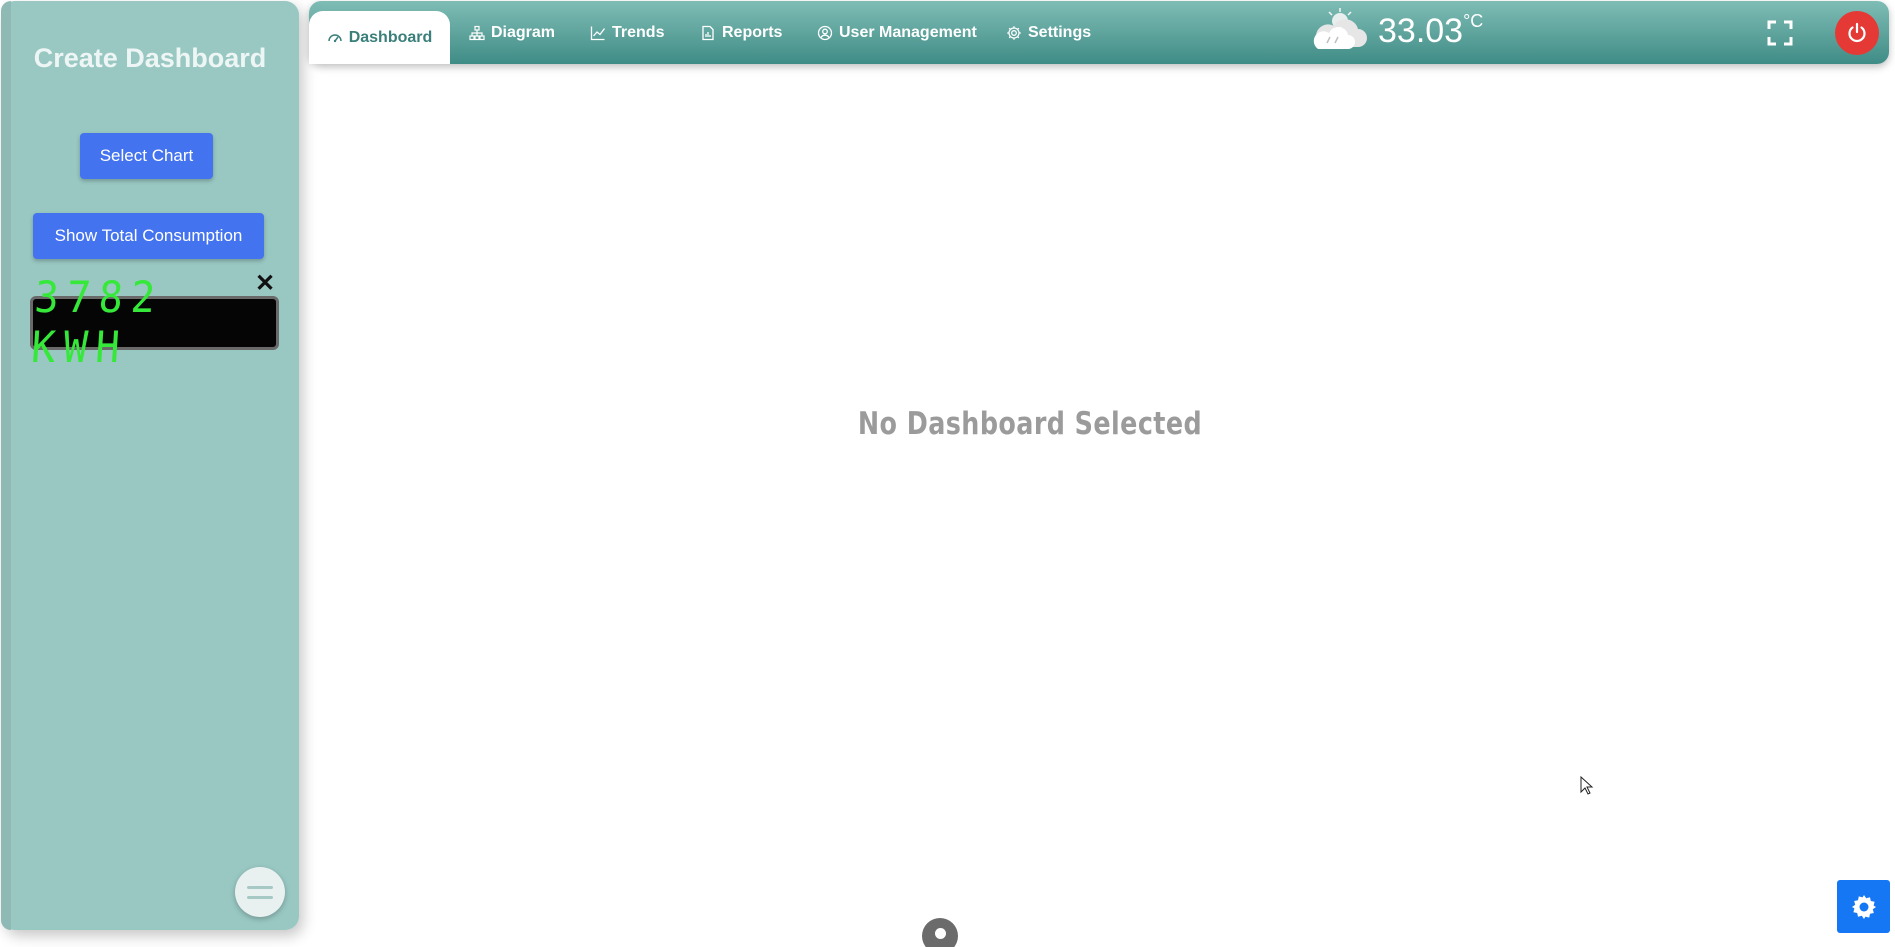 The height and width of the screenshot is (947, 1895). I want to click on temperature-readout: 33.03°C, so click(1431, 31).